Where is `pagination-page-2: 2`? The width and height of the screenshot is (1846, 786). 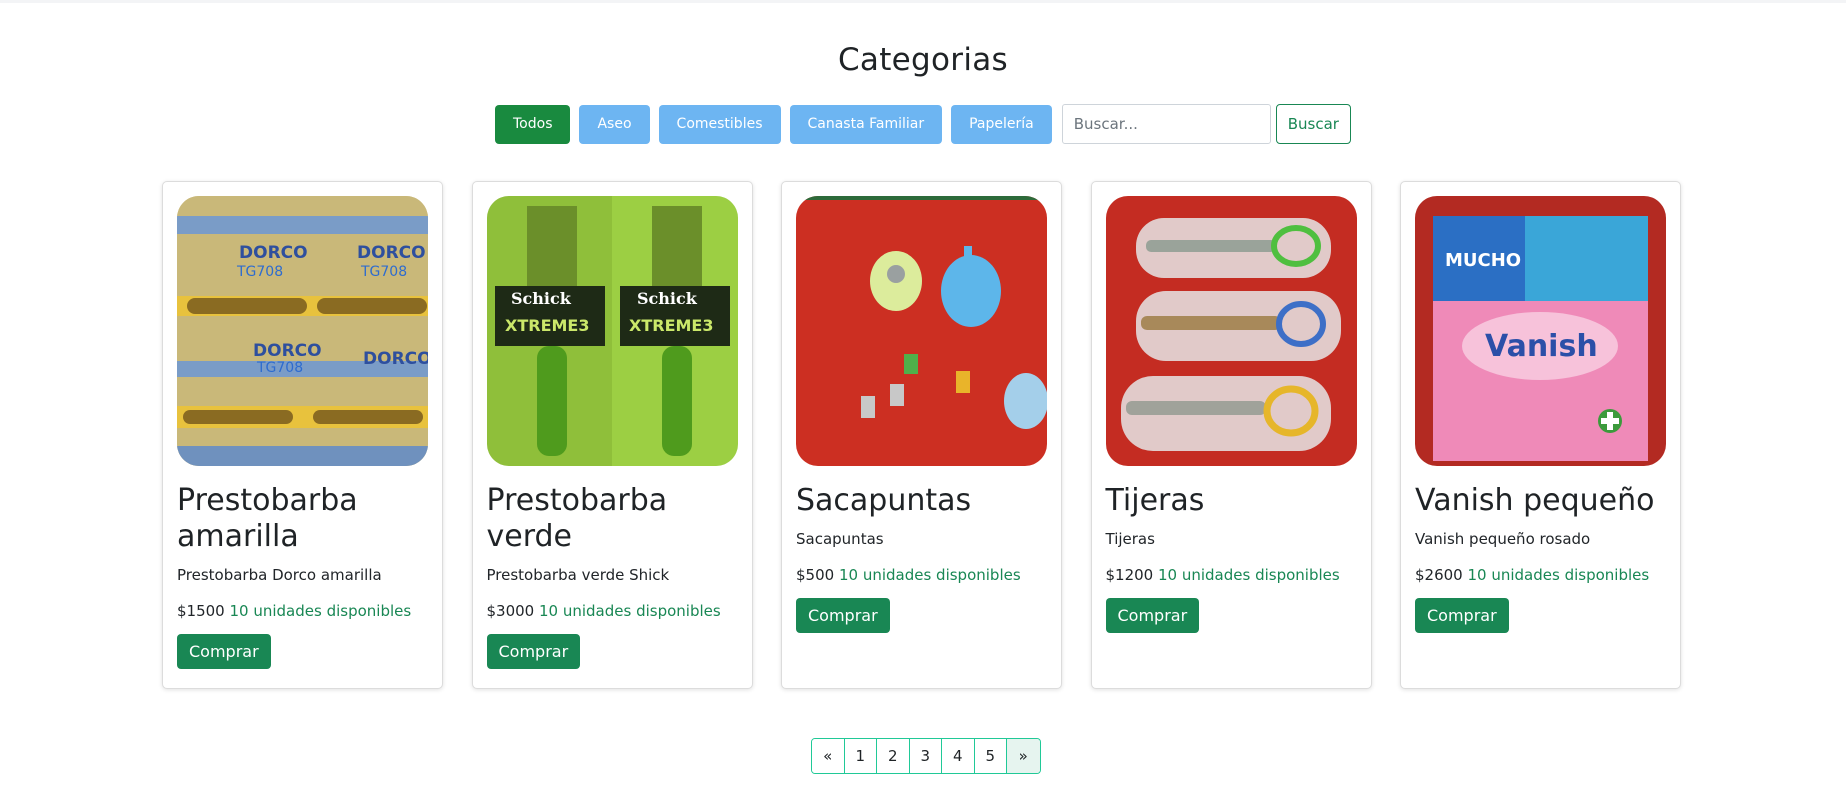
pagination-page-2: 2 is located at coordinates (893, 756).